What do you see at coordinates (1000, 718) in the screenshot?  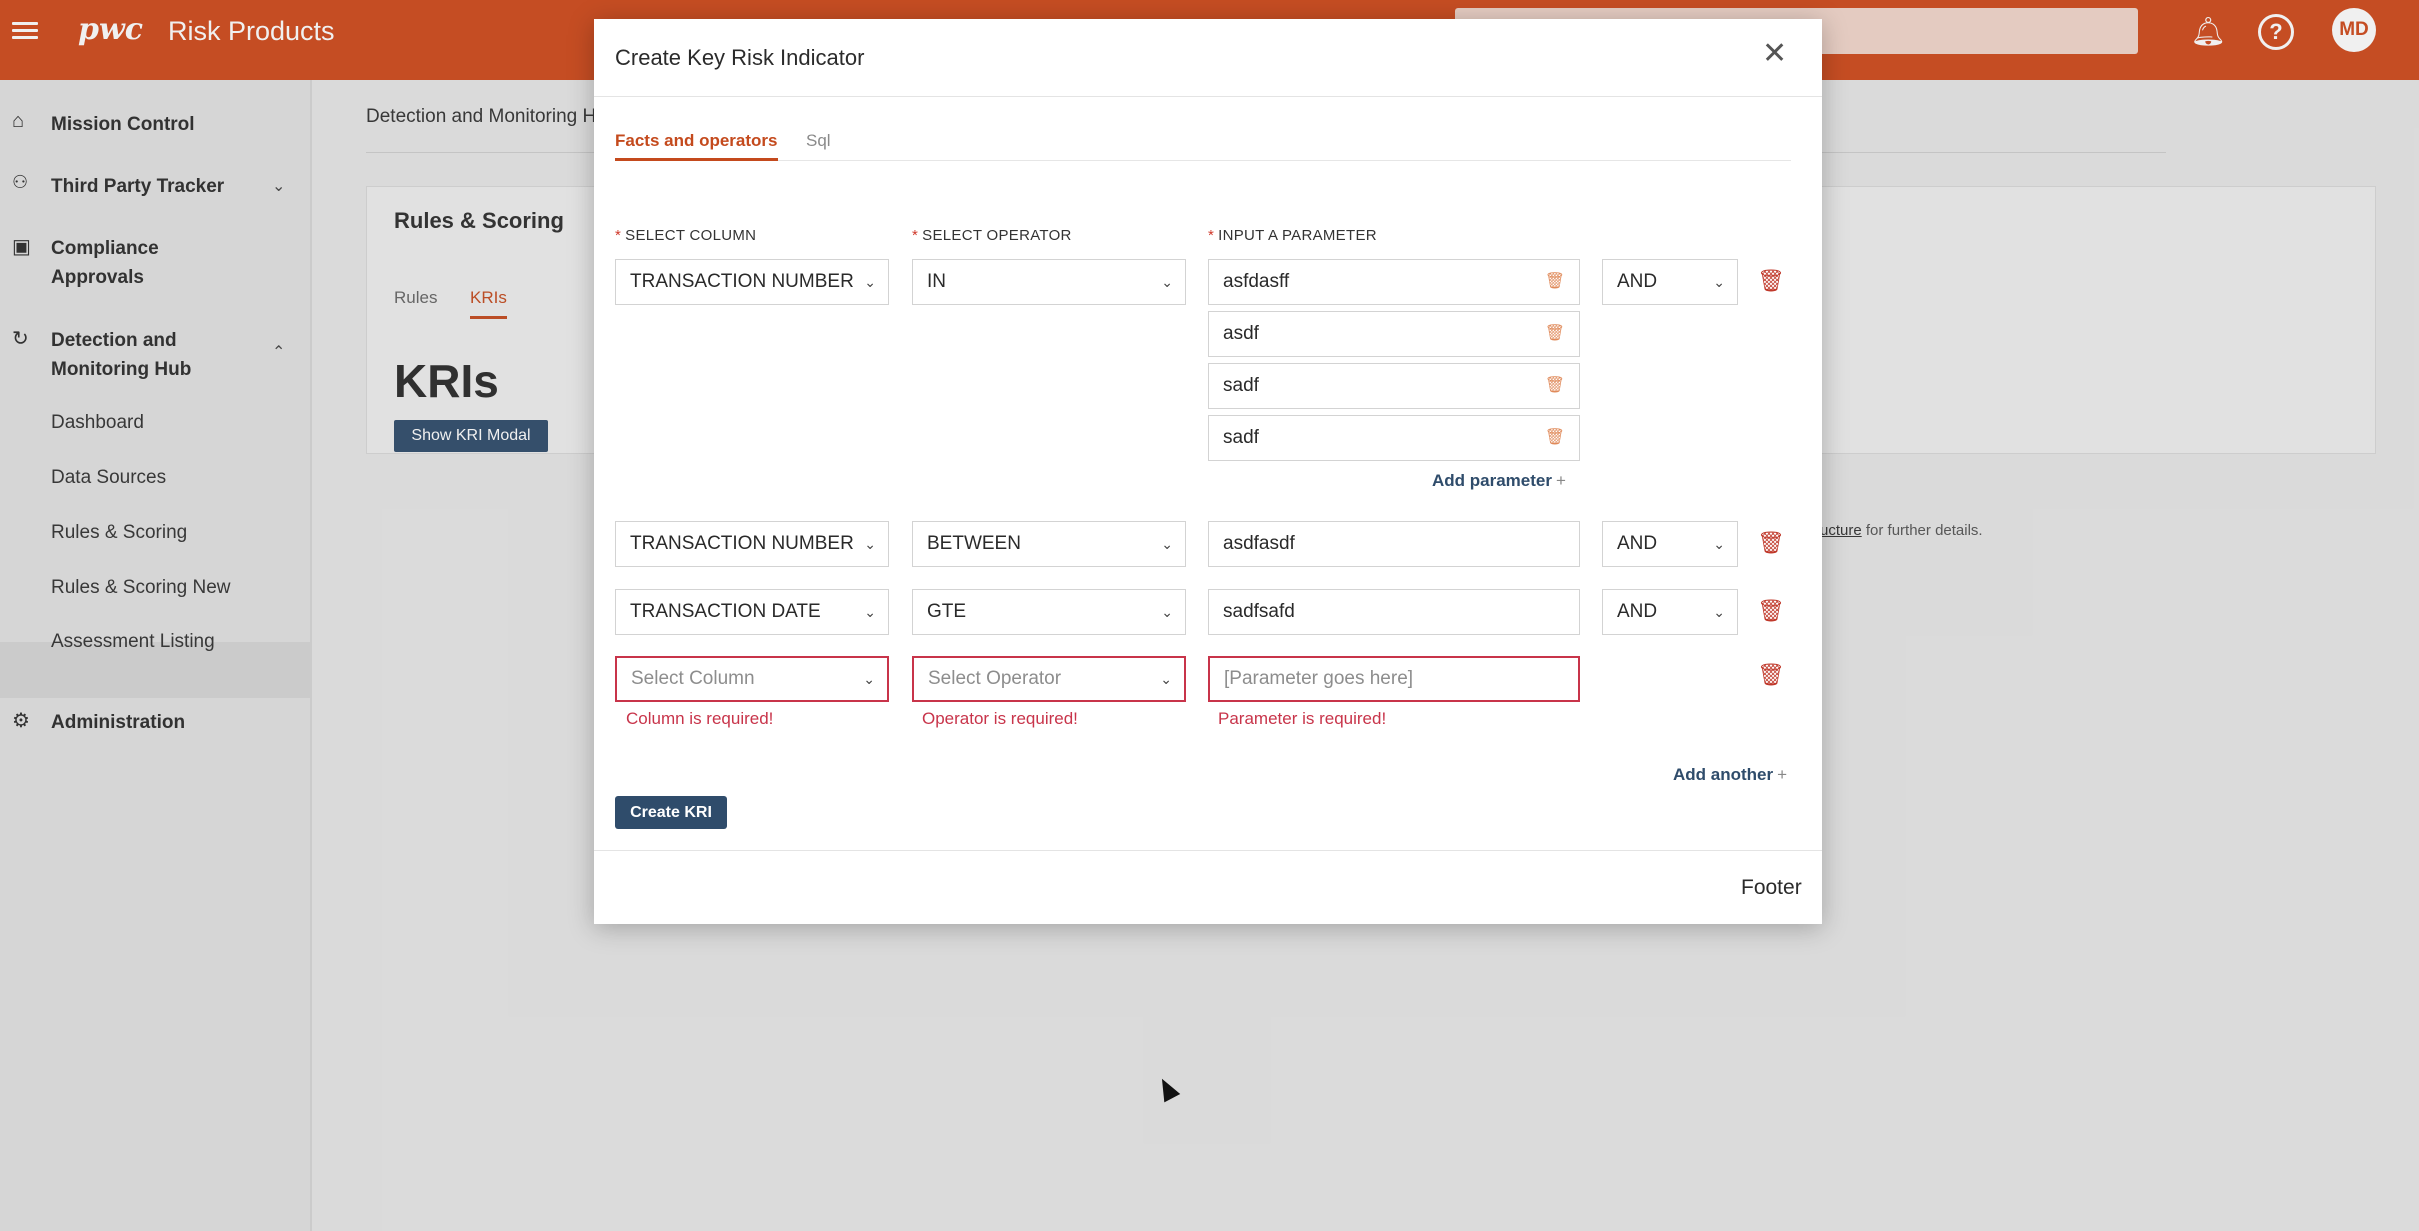 I see `operator-error-message: Operator is required!` at bounding box center [1000, 718].